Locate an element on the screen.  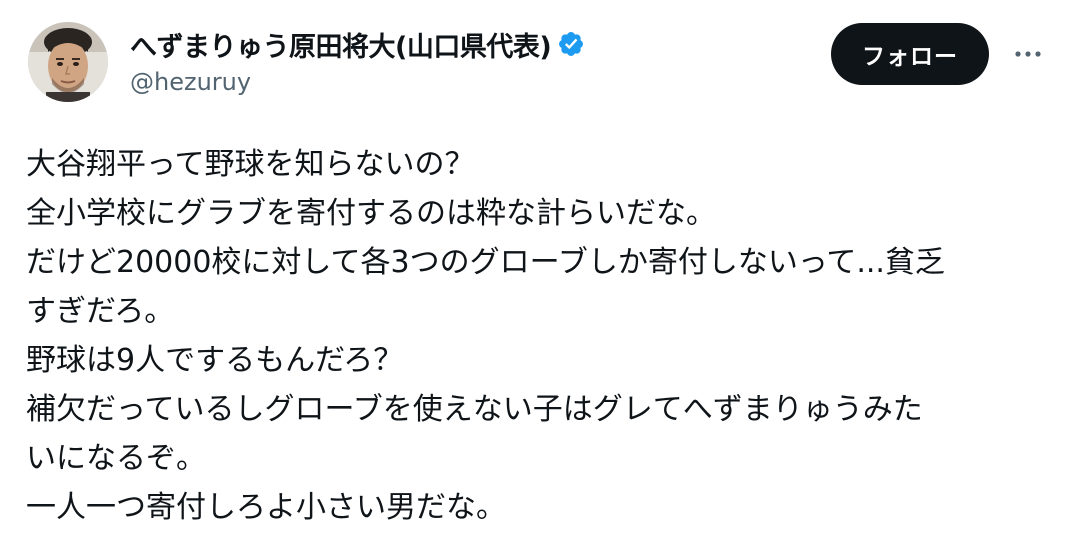
tweet-line: いになるぞ。 is located at coordinates (116, 458).